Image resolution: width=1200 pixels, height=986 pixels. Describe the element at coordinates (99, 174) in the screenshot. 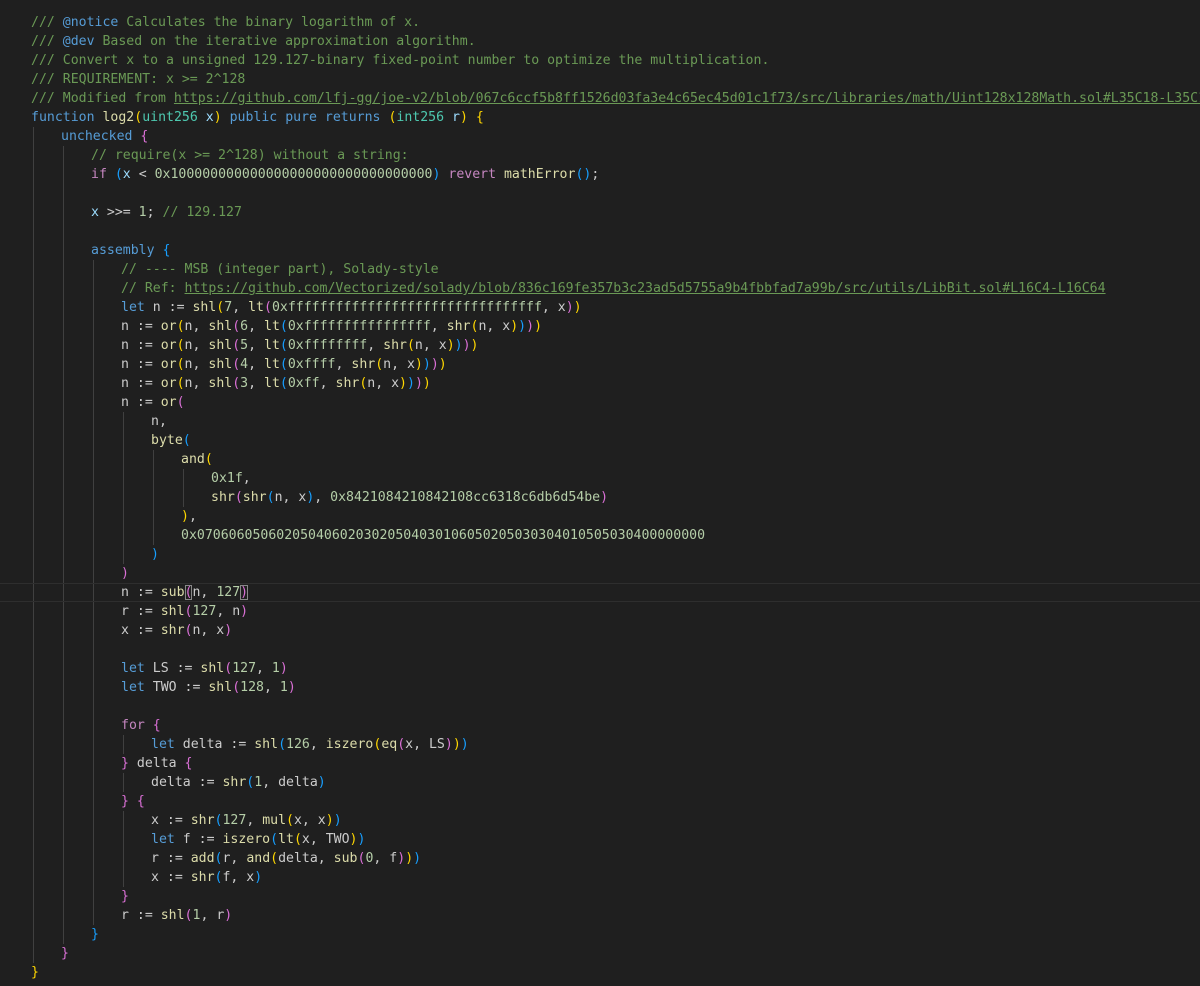

I see `code-token: if` at that location.